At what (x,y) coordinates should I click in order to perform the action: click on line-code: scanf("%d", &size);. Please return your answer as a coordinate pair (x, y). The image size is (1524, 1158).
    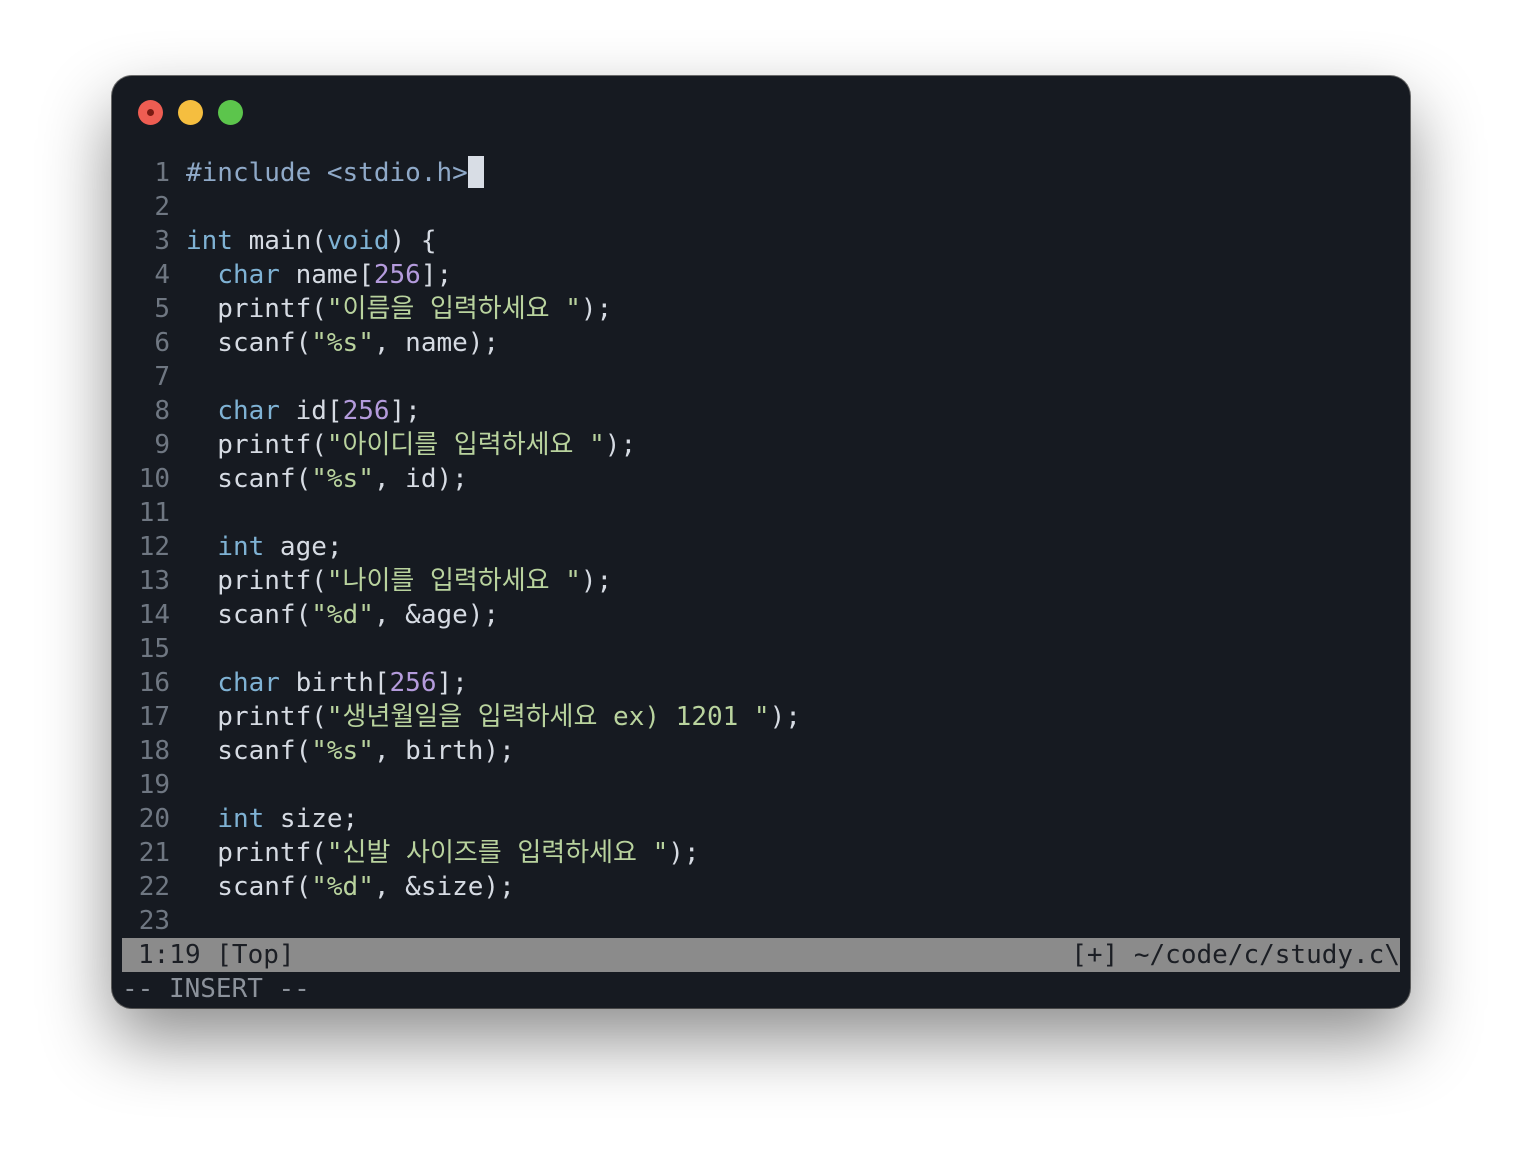
    Looking at the image, I should click on (350, 887).